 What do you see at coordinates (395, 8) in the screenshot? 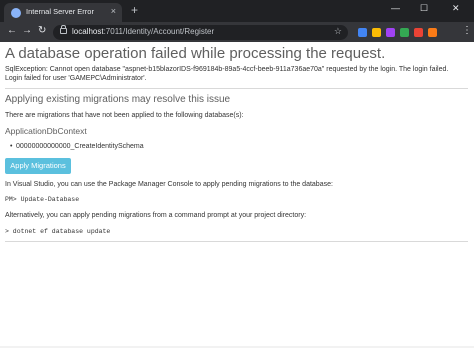
I see `minimize-button: —` at bounding box center [395, 8].